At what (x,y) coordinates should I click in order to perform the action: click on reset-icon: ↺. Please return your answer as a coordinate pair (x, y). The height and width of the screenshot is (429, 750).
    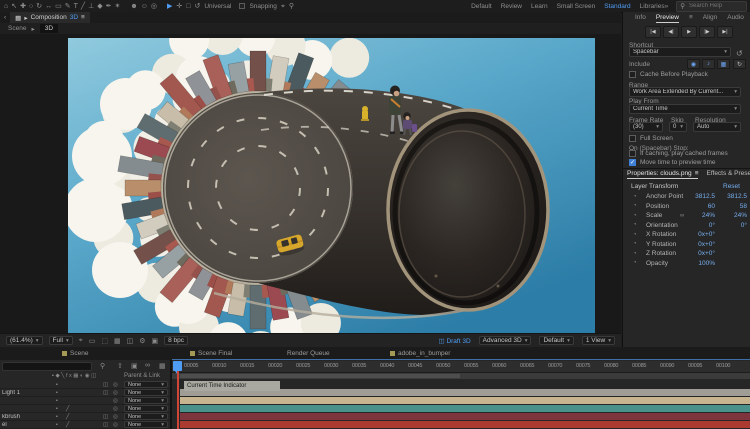
    Looking at the image, I should click on (739, 53).